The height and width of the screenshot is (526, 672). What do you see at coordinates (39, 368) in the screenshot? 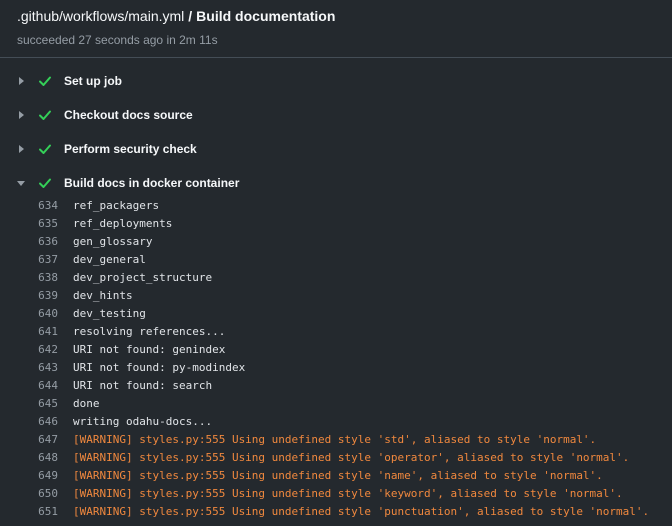
I see `line-number-link: 643` at bounding box center [39, 368].